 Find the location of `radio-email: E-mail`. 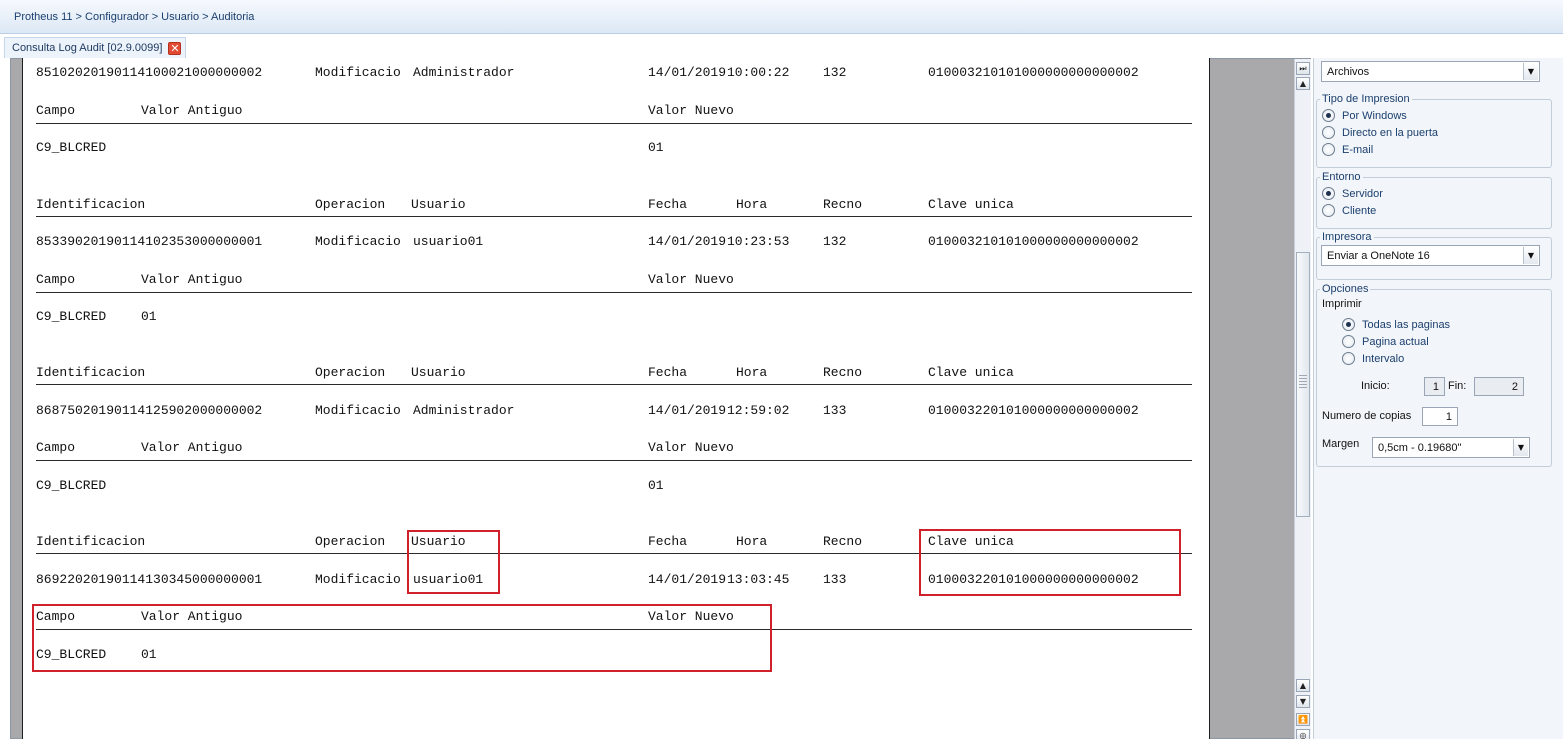

radio-email: E-mail is located at coordinates (1347, 149).